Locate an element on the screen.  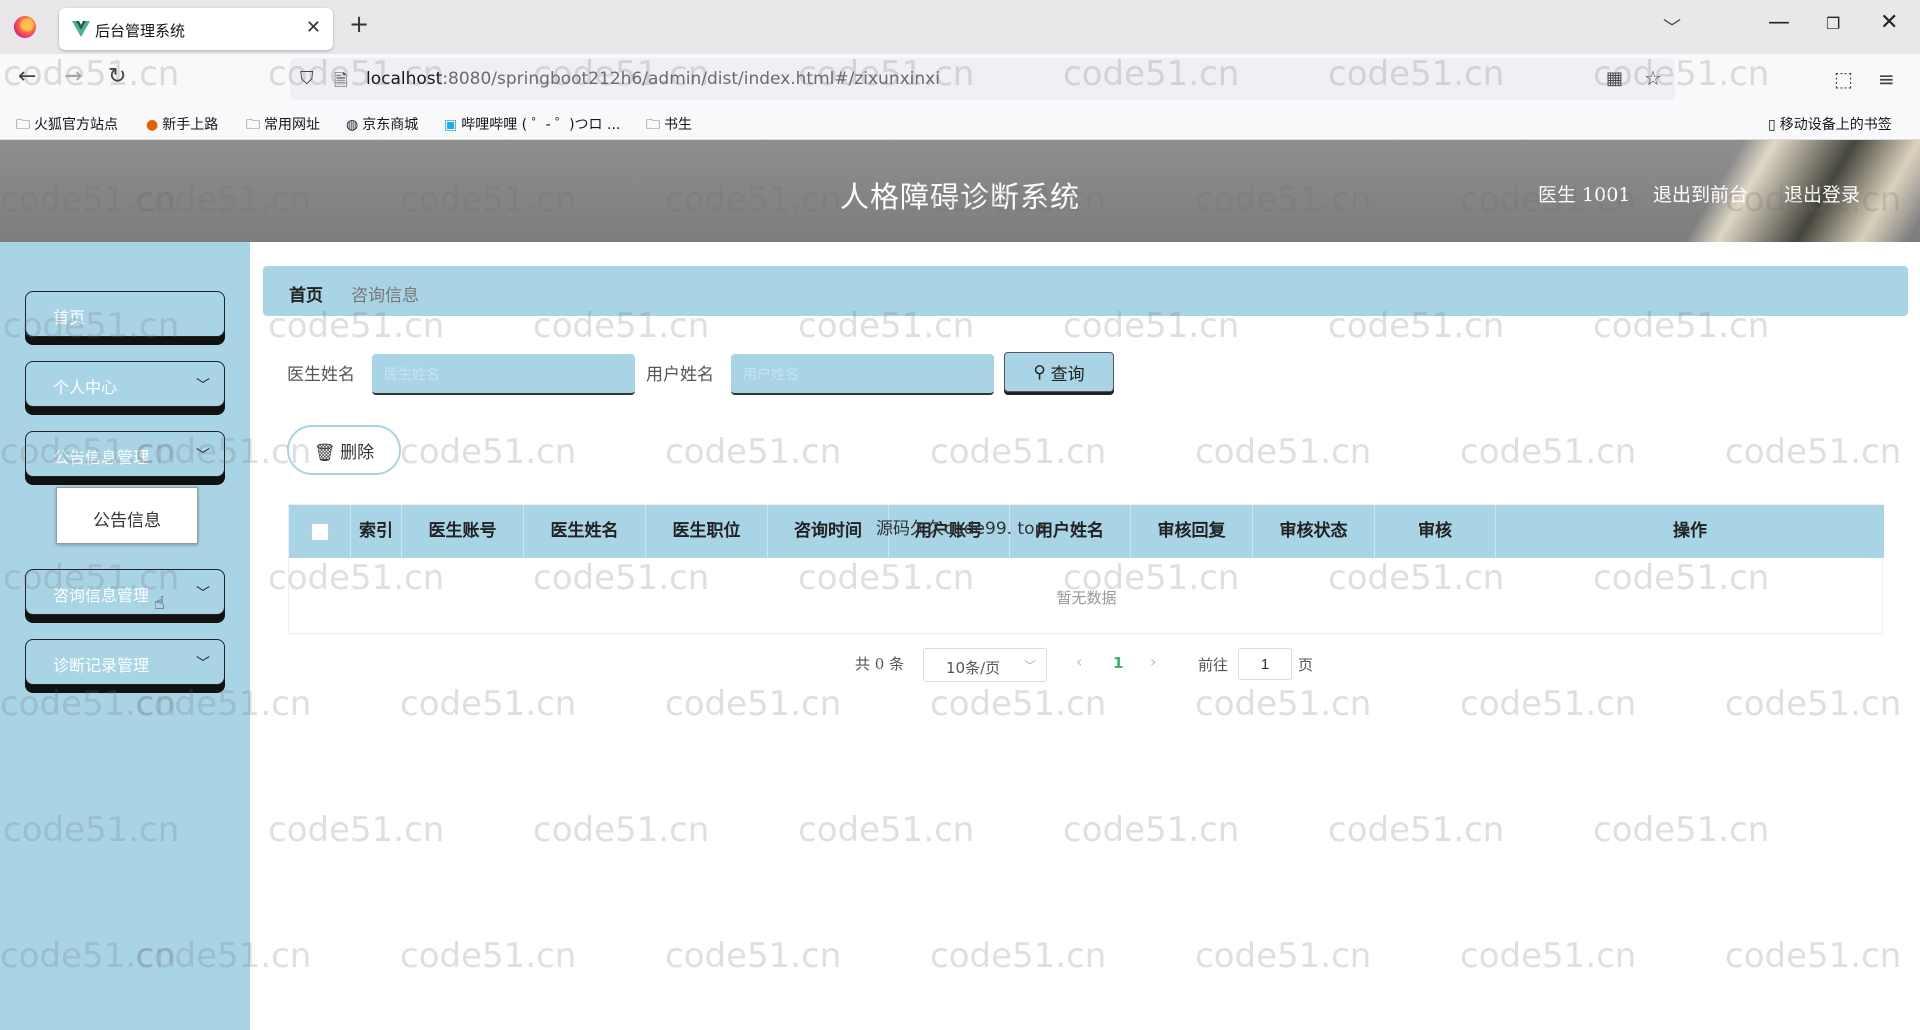
query-button: ⚲ 查询 is located at coordinates (1059, 372).